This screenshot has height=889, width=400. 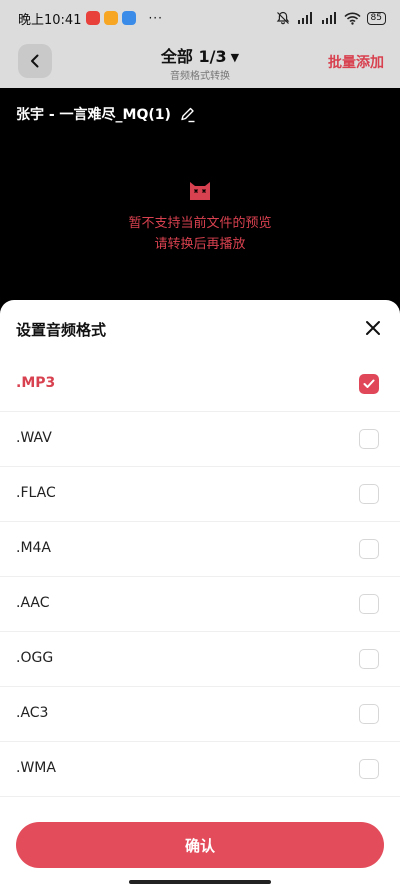 What do you see at coordinates (200, 191) in the screenshot?
I see `sad-cat-icon` at bounding box center [200, 191].